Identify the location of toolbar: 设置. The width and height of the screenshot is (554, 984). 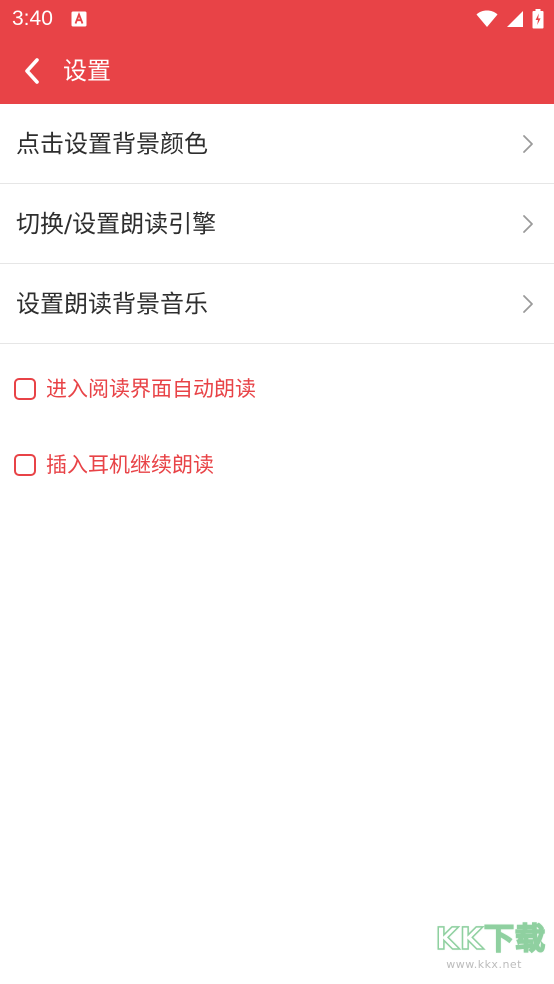
(277, 71).